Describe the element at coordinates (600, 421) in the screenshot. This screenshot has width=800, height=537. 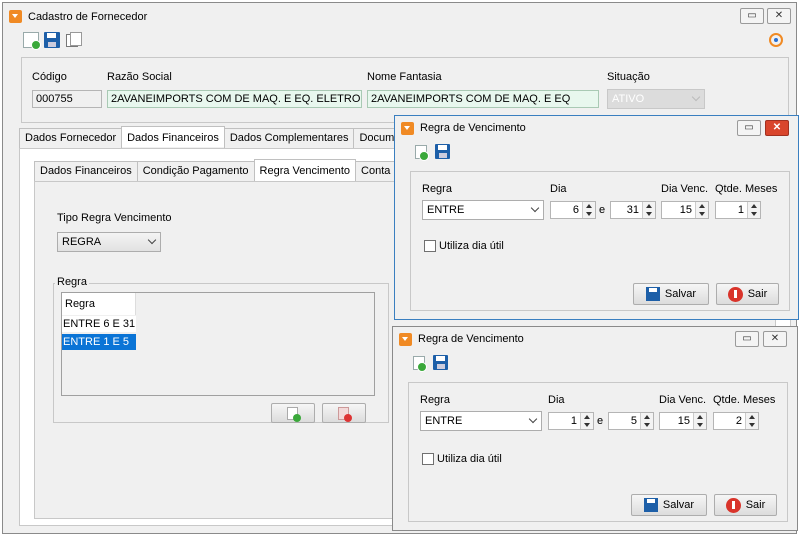
I see `dialog2-e-label: e` at that location.